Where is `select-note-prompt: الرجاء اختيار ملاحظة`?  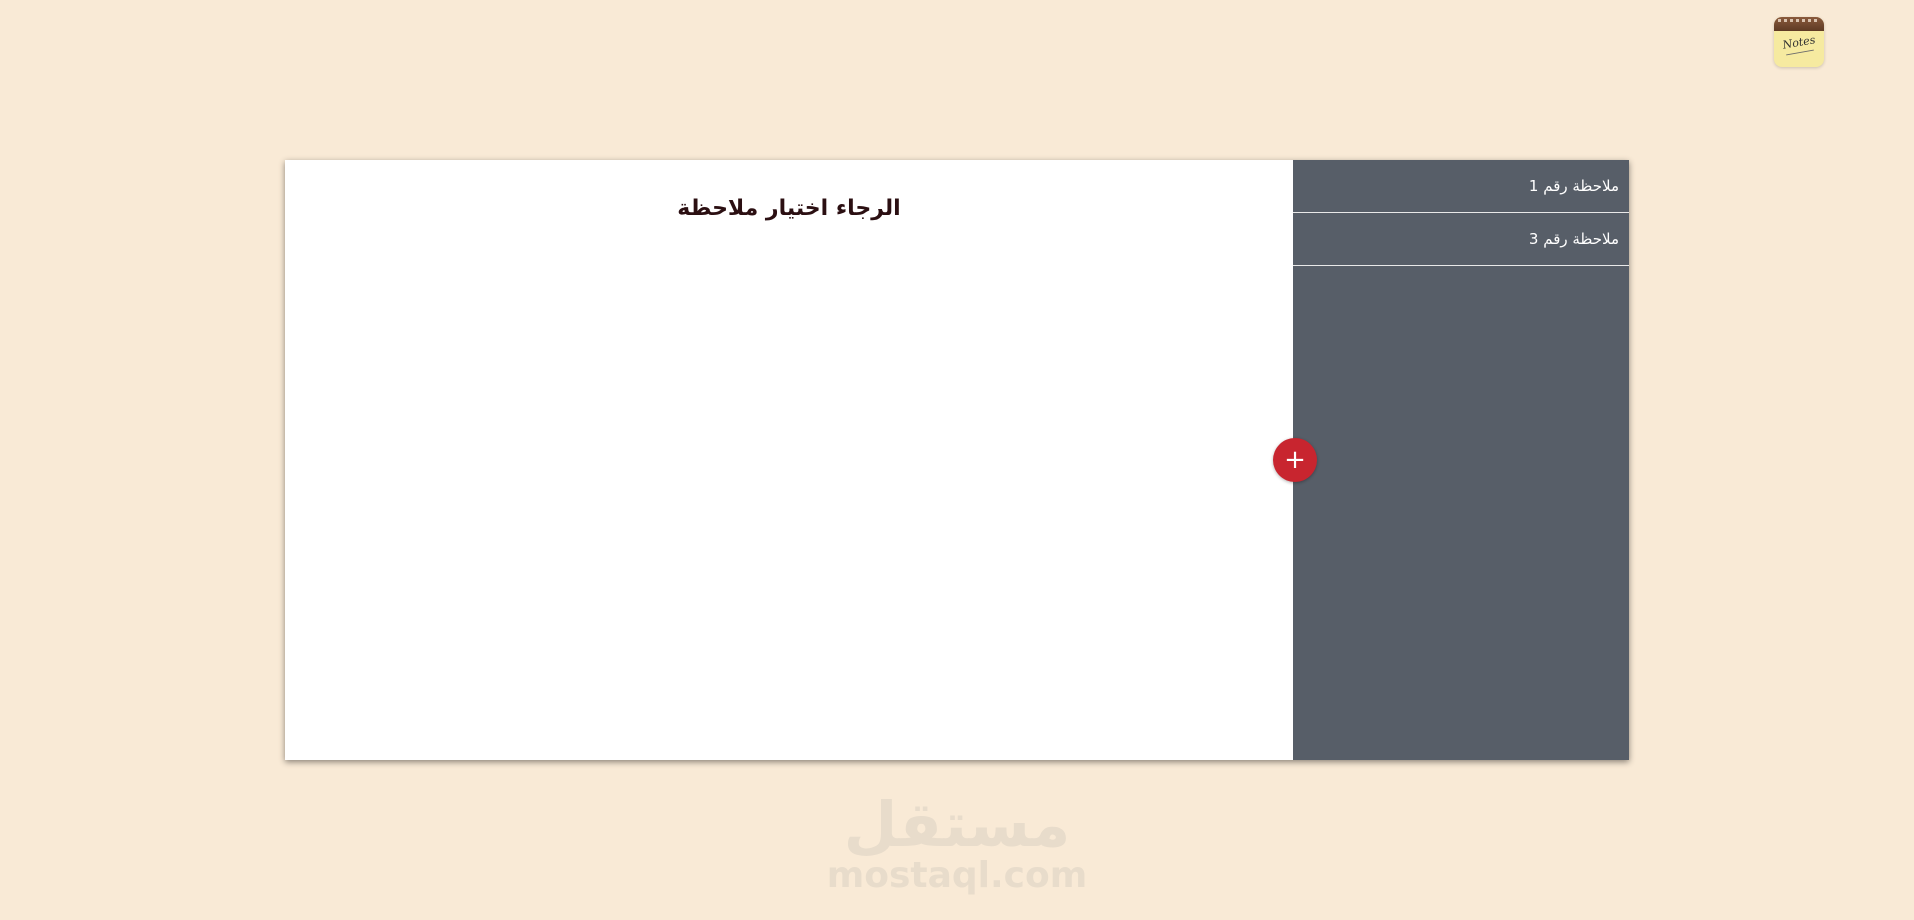
select-note-prompt: الرجاء اختيار ملاحظة is located at coordinates (789, 208).